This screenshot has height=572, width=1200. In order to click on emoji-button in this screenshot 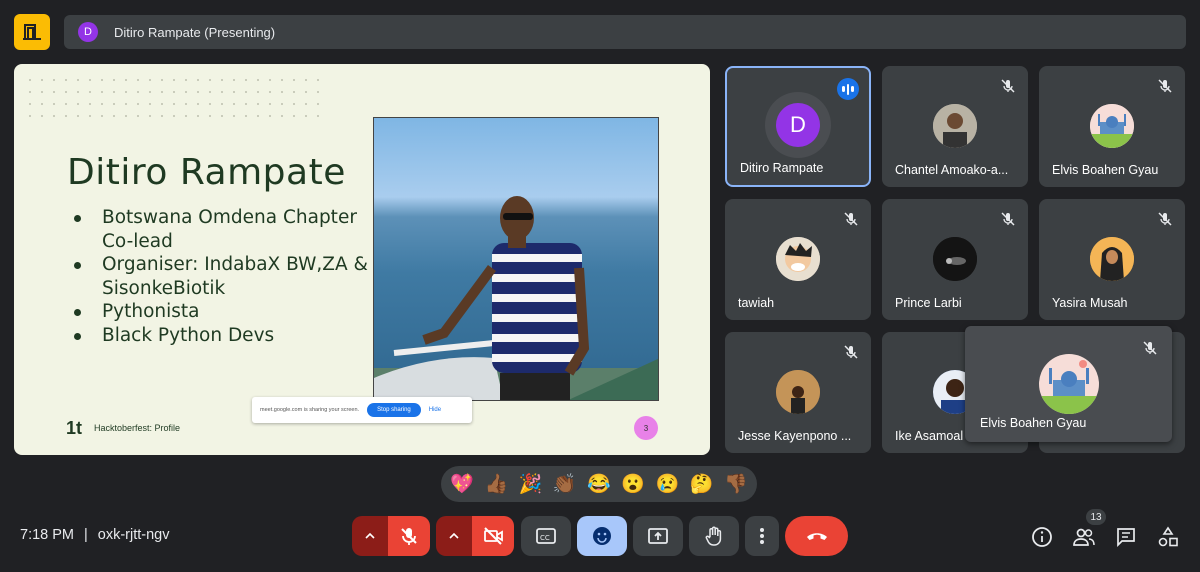, I will do `click(602, 536)`.